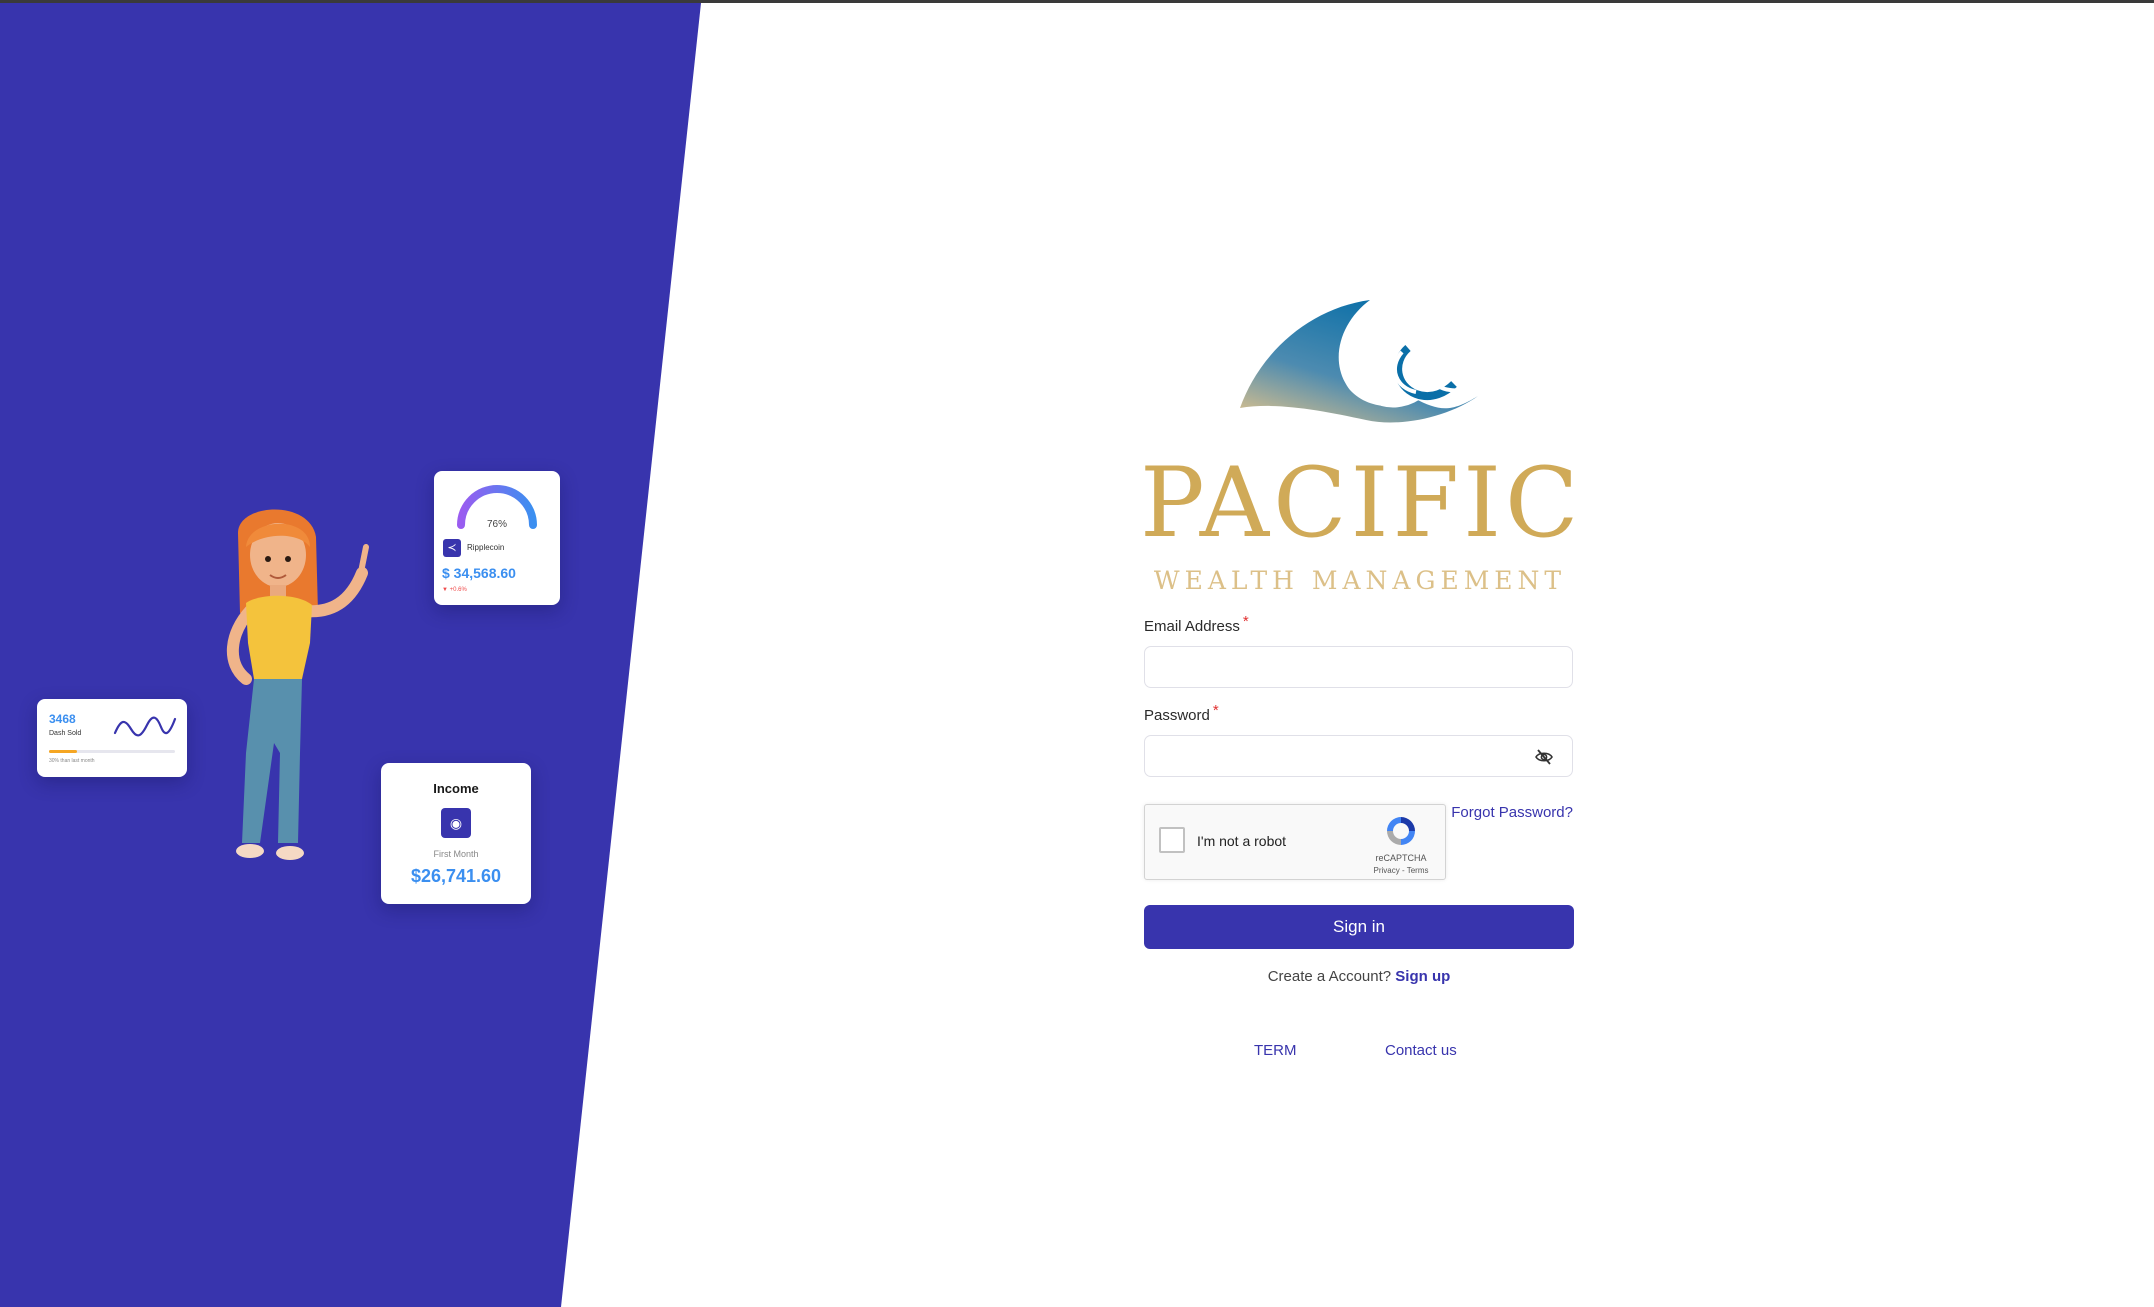 The width and height of the screenshot is (2154, 1307). I want to click on dash-progress-track, so click(112, 751).